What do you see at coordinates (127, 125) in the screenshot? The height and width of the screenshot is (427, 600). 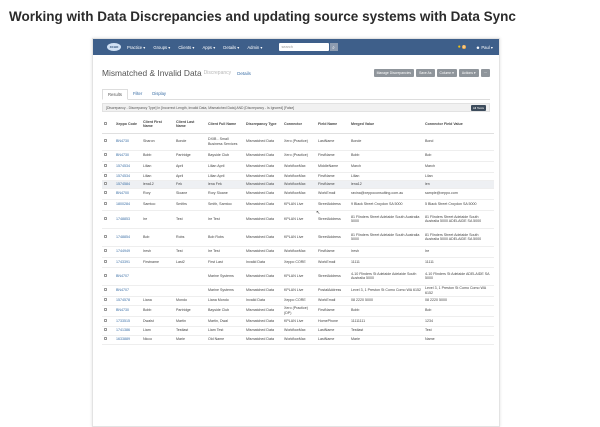 I see `column-header: Xeppo Code` at bounding box center [127, 125].